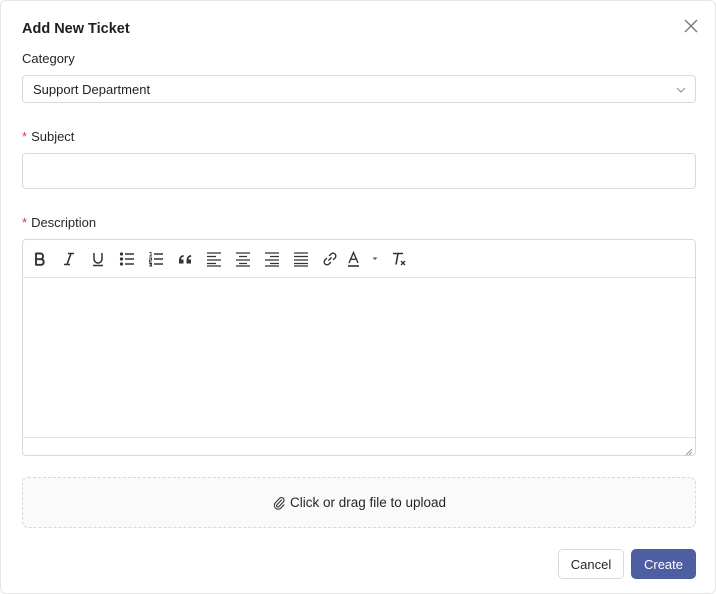 This screenshot has height=594, width=716. What do you see at coordinates (363, 259) in the screenshot?
I see `text-color-icon` at bounding box center [363, 259].